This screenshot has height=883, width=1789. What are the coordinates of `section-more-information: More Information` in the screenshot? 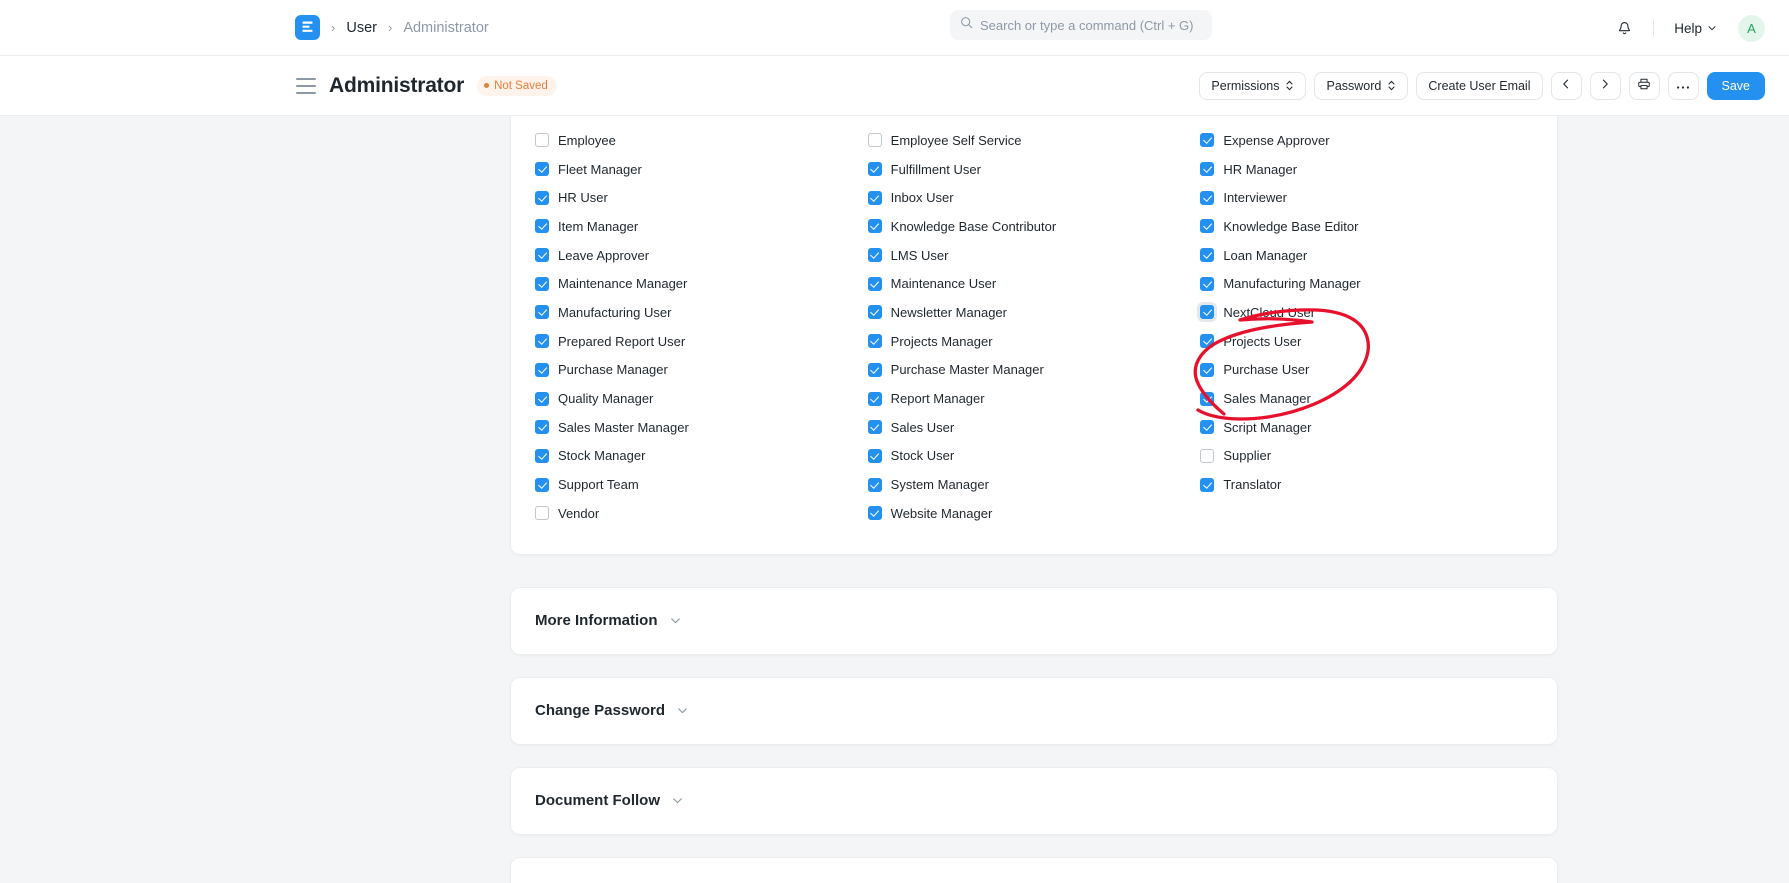 It's located at (1034, 620).